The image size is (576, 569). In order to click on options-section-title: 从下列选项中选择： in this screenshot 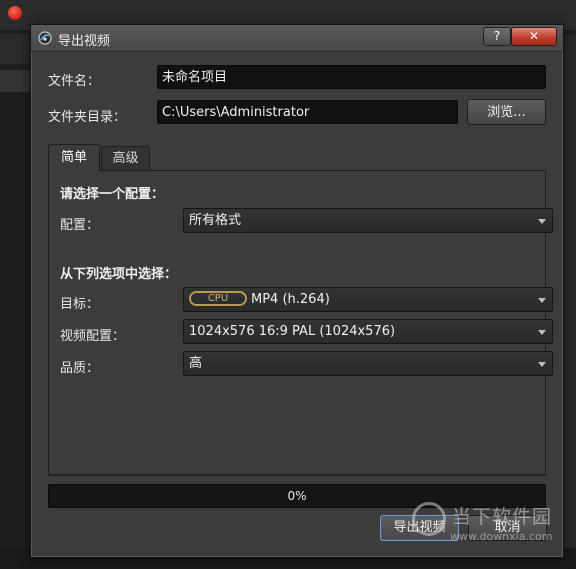, I will do `click(119, 274)`.